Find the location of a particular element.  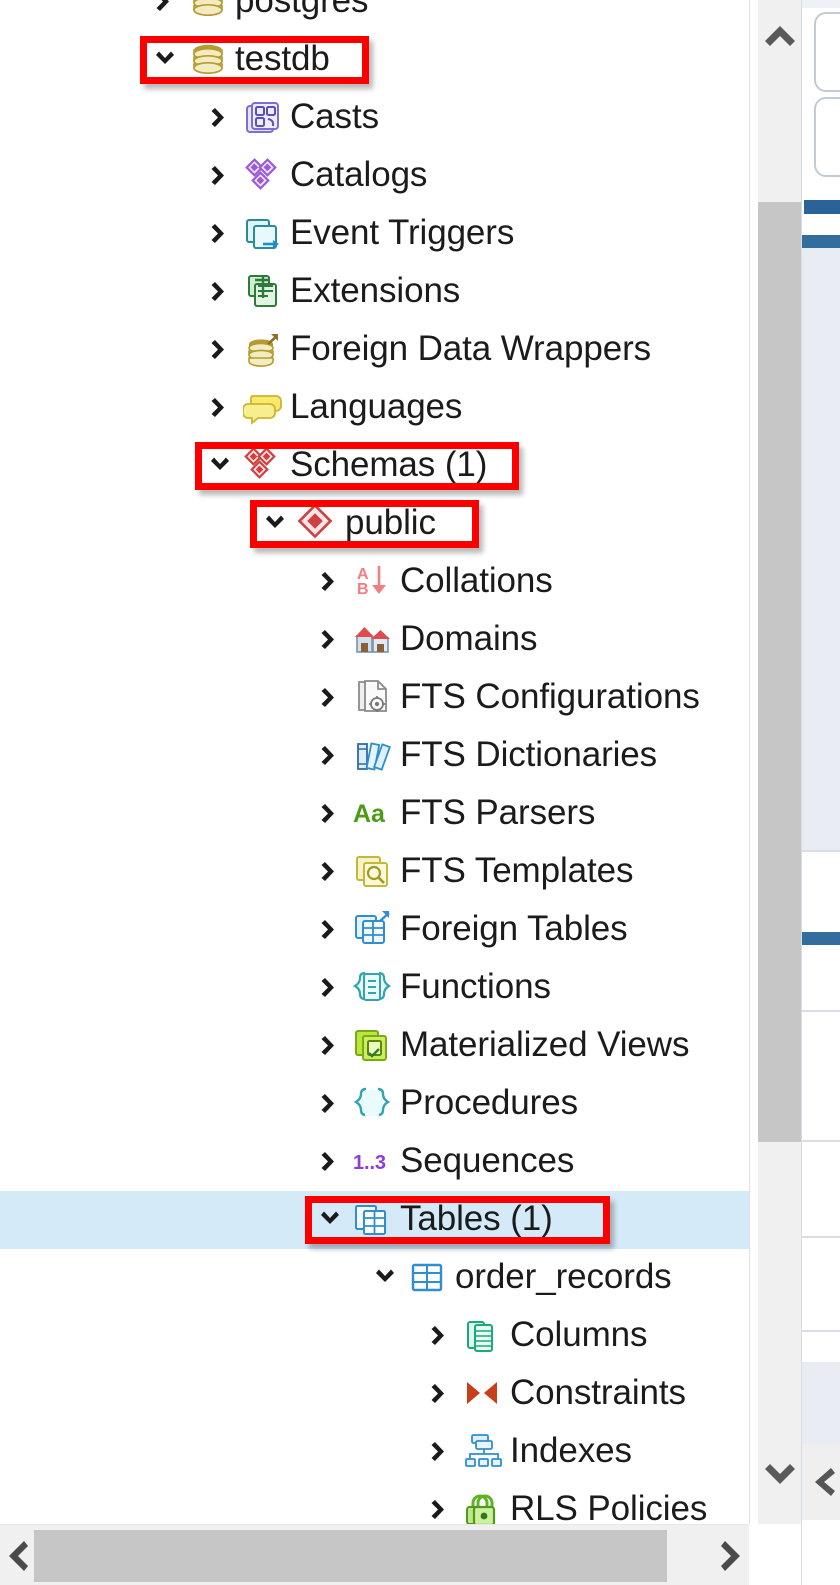

schema-icon is located at coordinates (318, 524).